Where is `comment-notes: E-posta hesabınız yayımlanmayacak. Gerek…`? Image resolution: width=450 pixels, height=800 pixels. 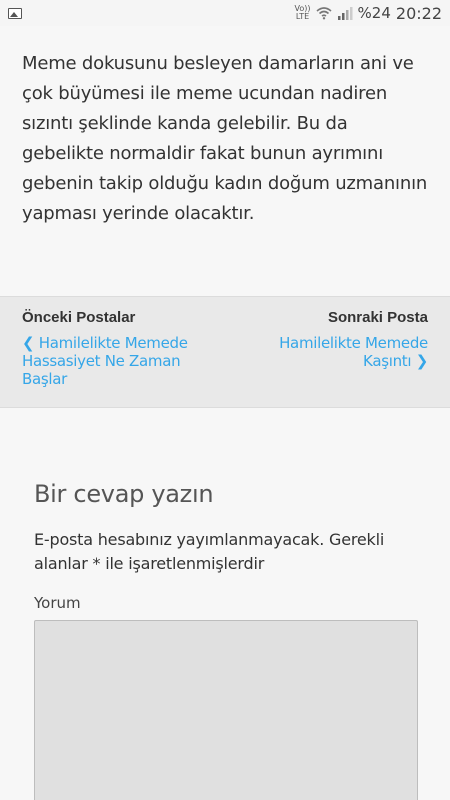
comment-notes: E-posta hesabınız yayımlanmayacak. Gerek… is located at coordinates (209, 551).